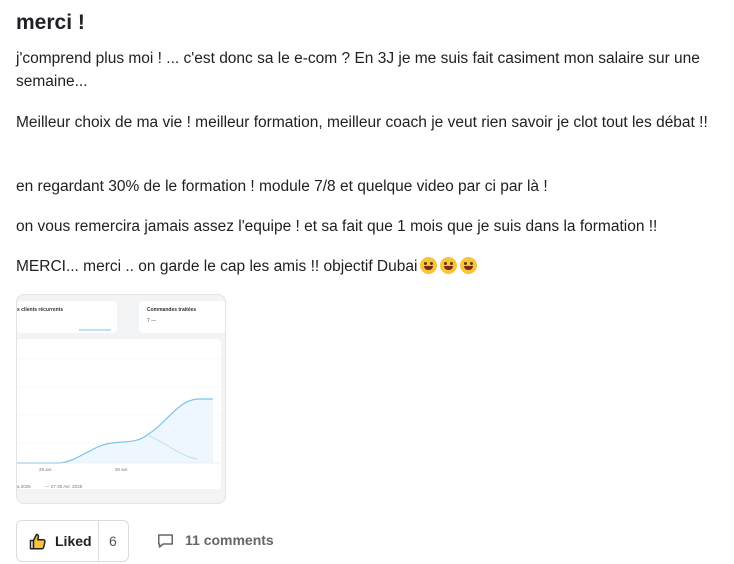 This screenshot has width=734, height=564. What do you see at coordinates (229, 540) in the screenshot?
I see `comments-label: 11 comments` at bounding box center [229, 540].